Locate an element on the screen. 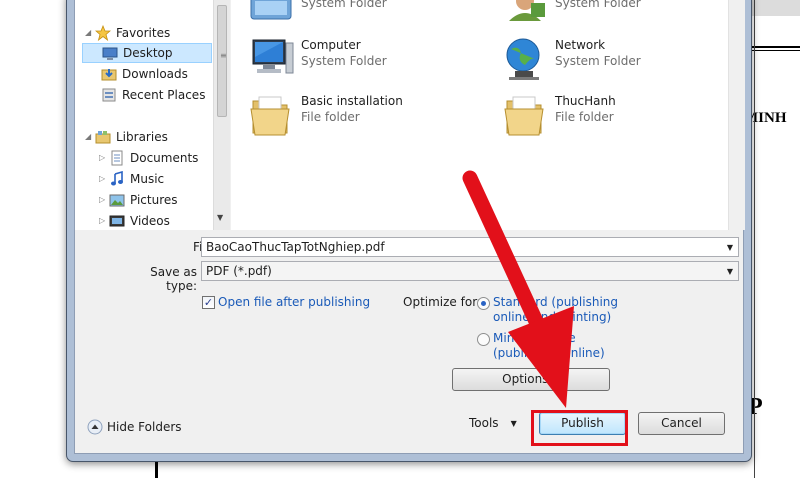 This screenshot has height=478, width=800. network-globe-icon is located at coordinates (523, 59).